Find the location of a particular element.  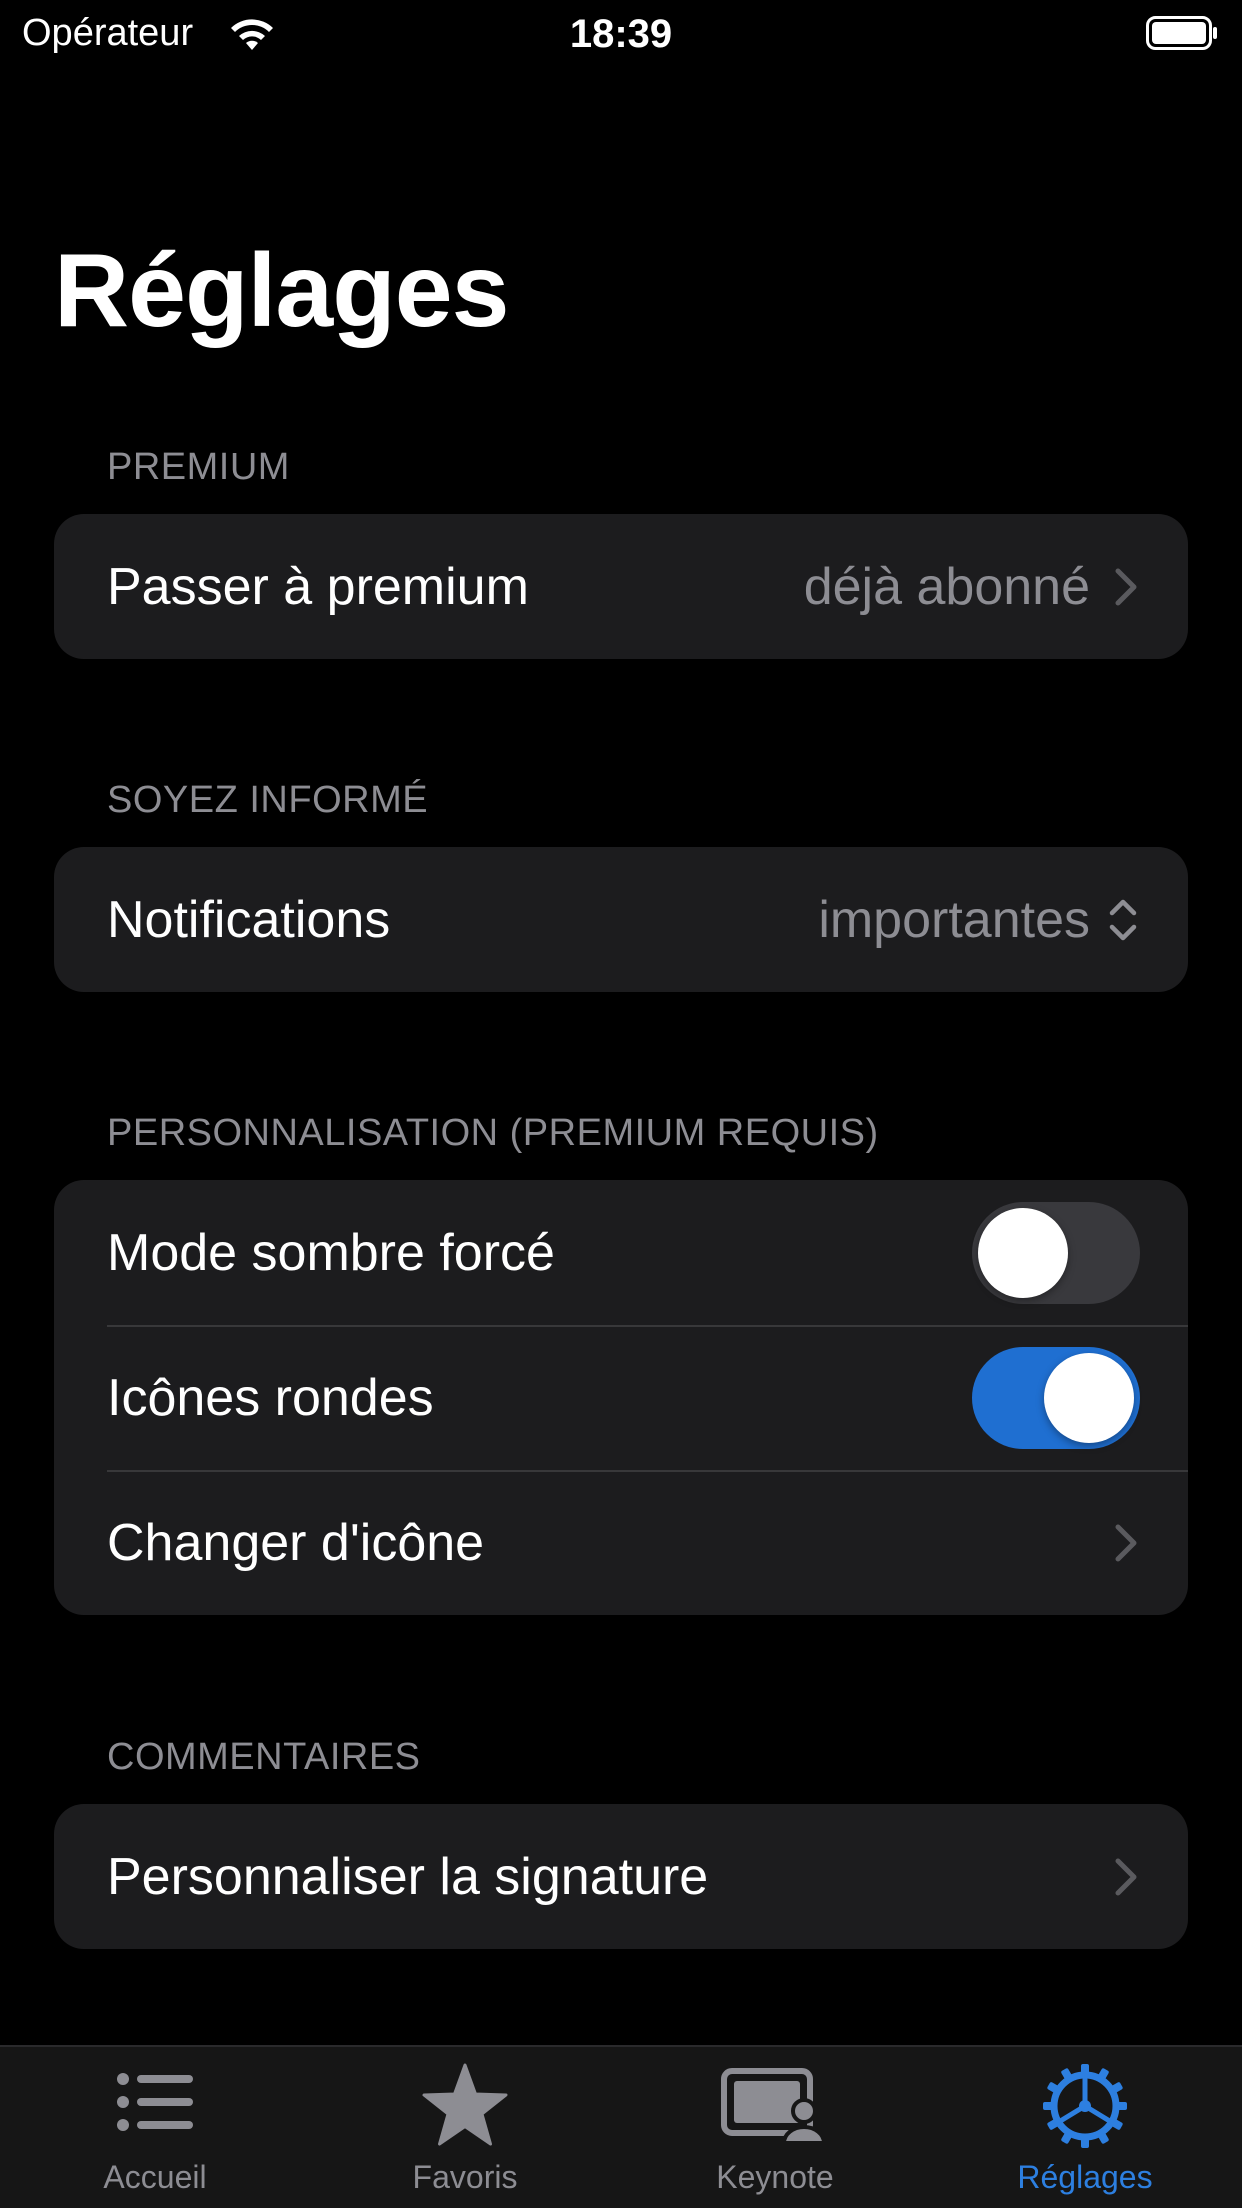

list-icon is located at coordinates (155, 2102).